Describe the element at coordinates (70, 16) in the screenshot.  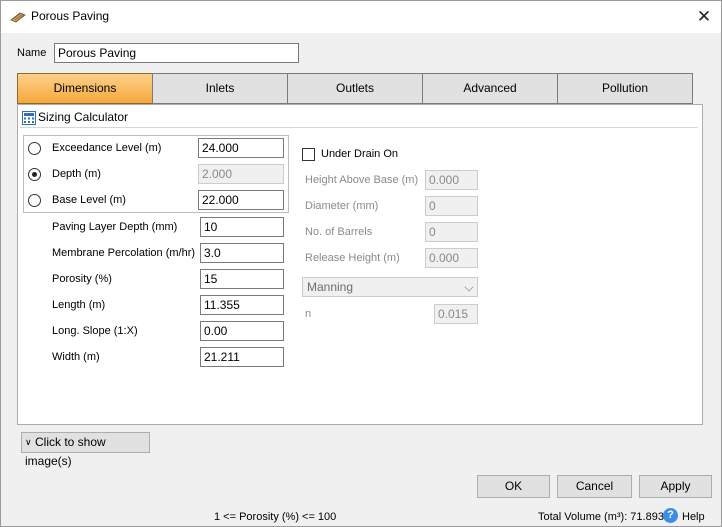
I see `window-title: Porous Paving` at that location.